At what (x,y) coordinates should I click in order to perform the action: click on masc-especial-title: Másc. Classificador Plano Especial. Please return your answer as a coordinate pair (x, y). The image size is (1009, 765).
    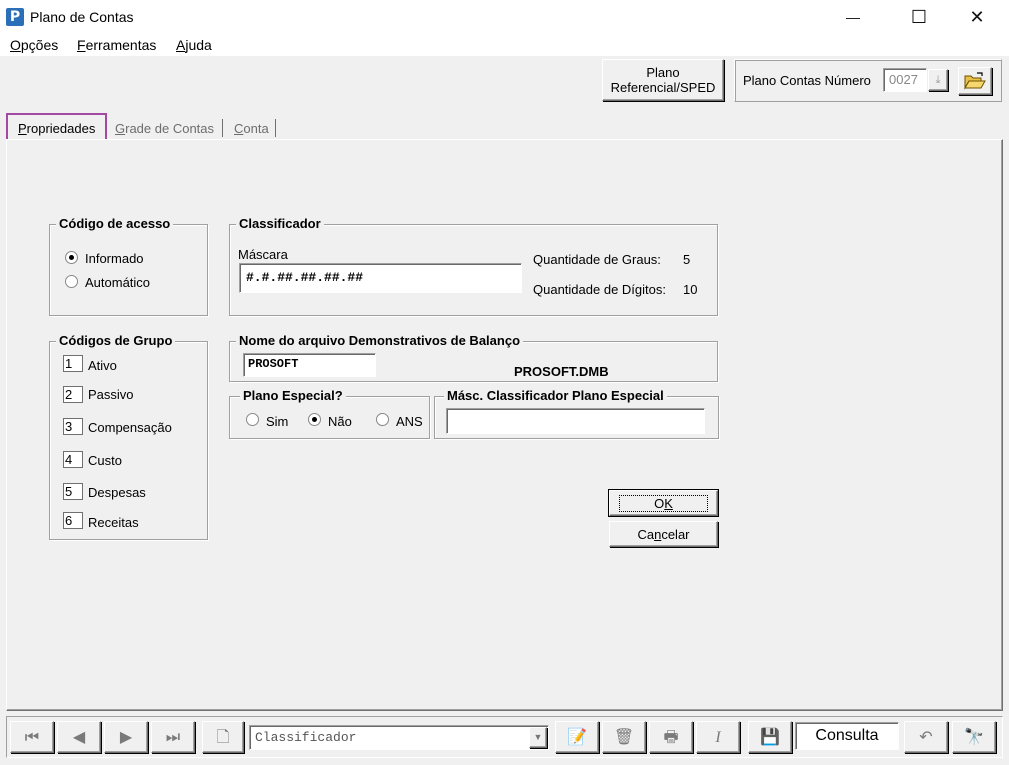
    Looking at the image, I should click on (555, 395).